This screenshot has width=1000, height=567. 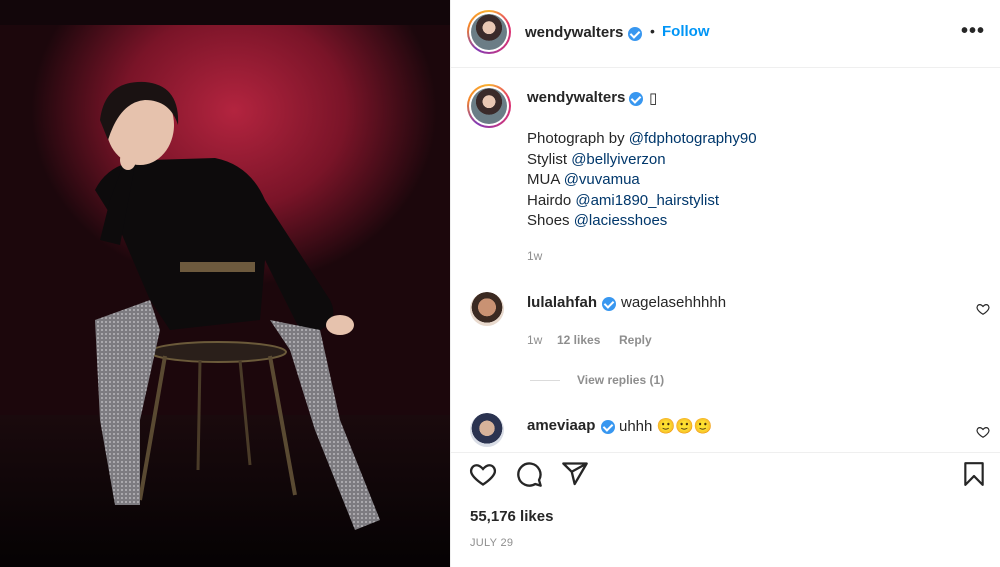 I want to click on share-icon, so click(x=575, y=474).